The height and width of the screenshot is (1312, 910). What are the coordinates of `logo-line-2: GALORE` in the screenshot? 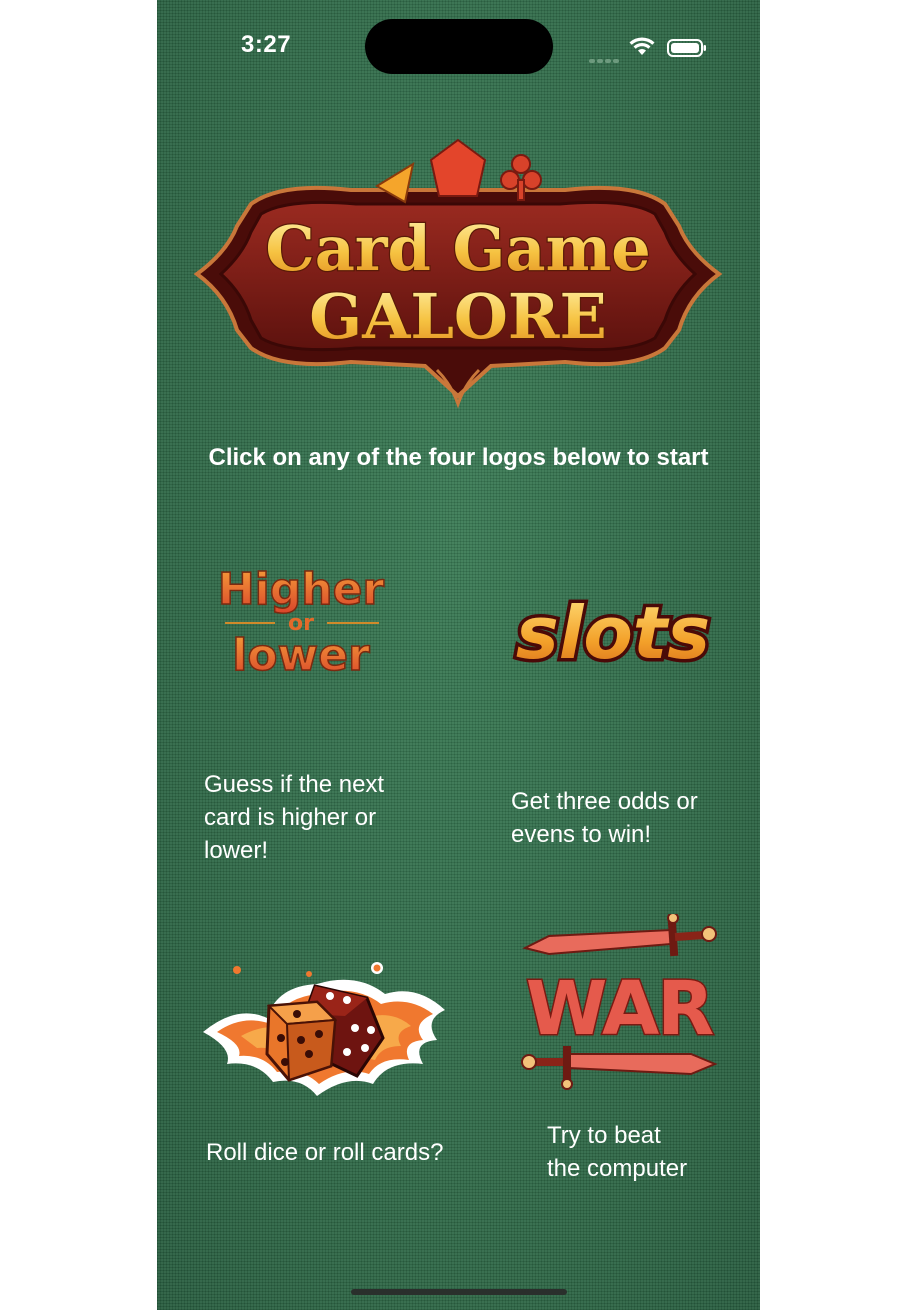 It's located at (457, 316).